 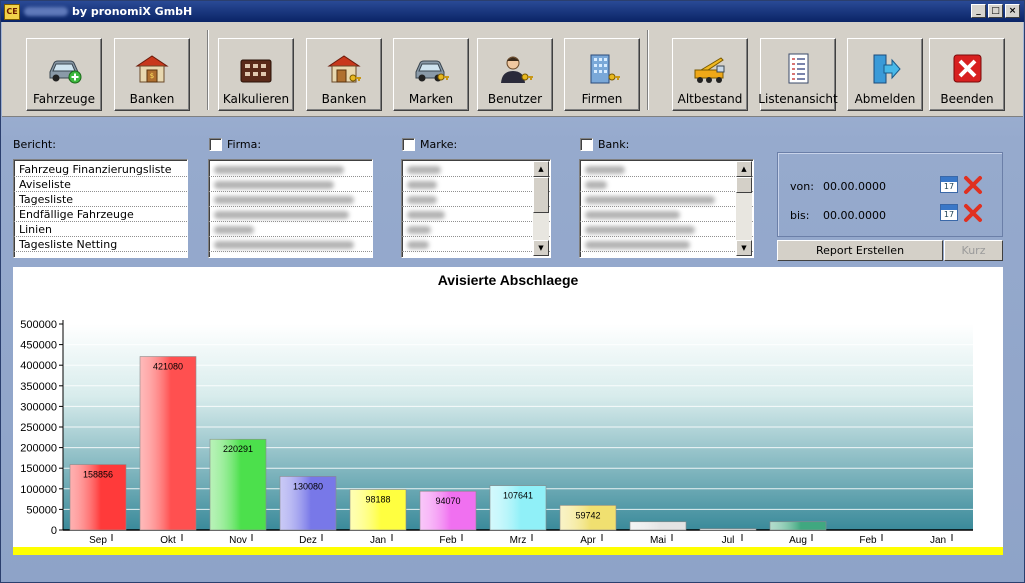 I want to click on altbestand-button: Altbestand, so click(x=710, y=74).